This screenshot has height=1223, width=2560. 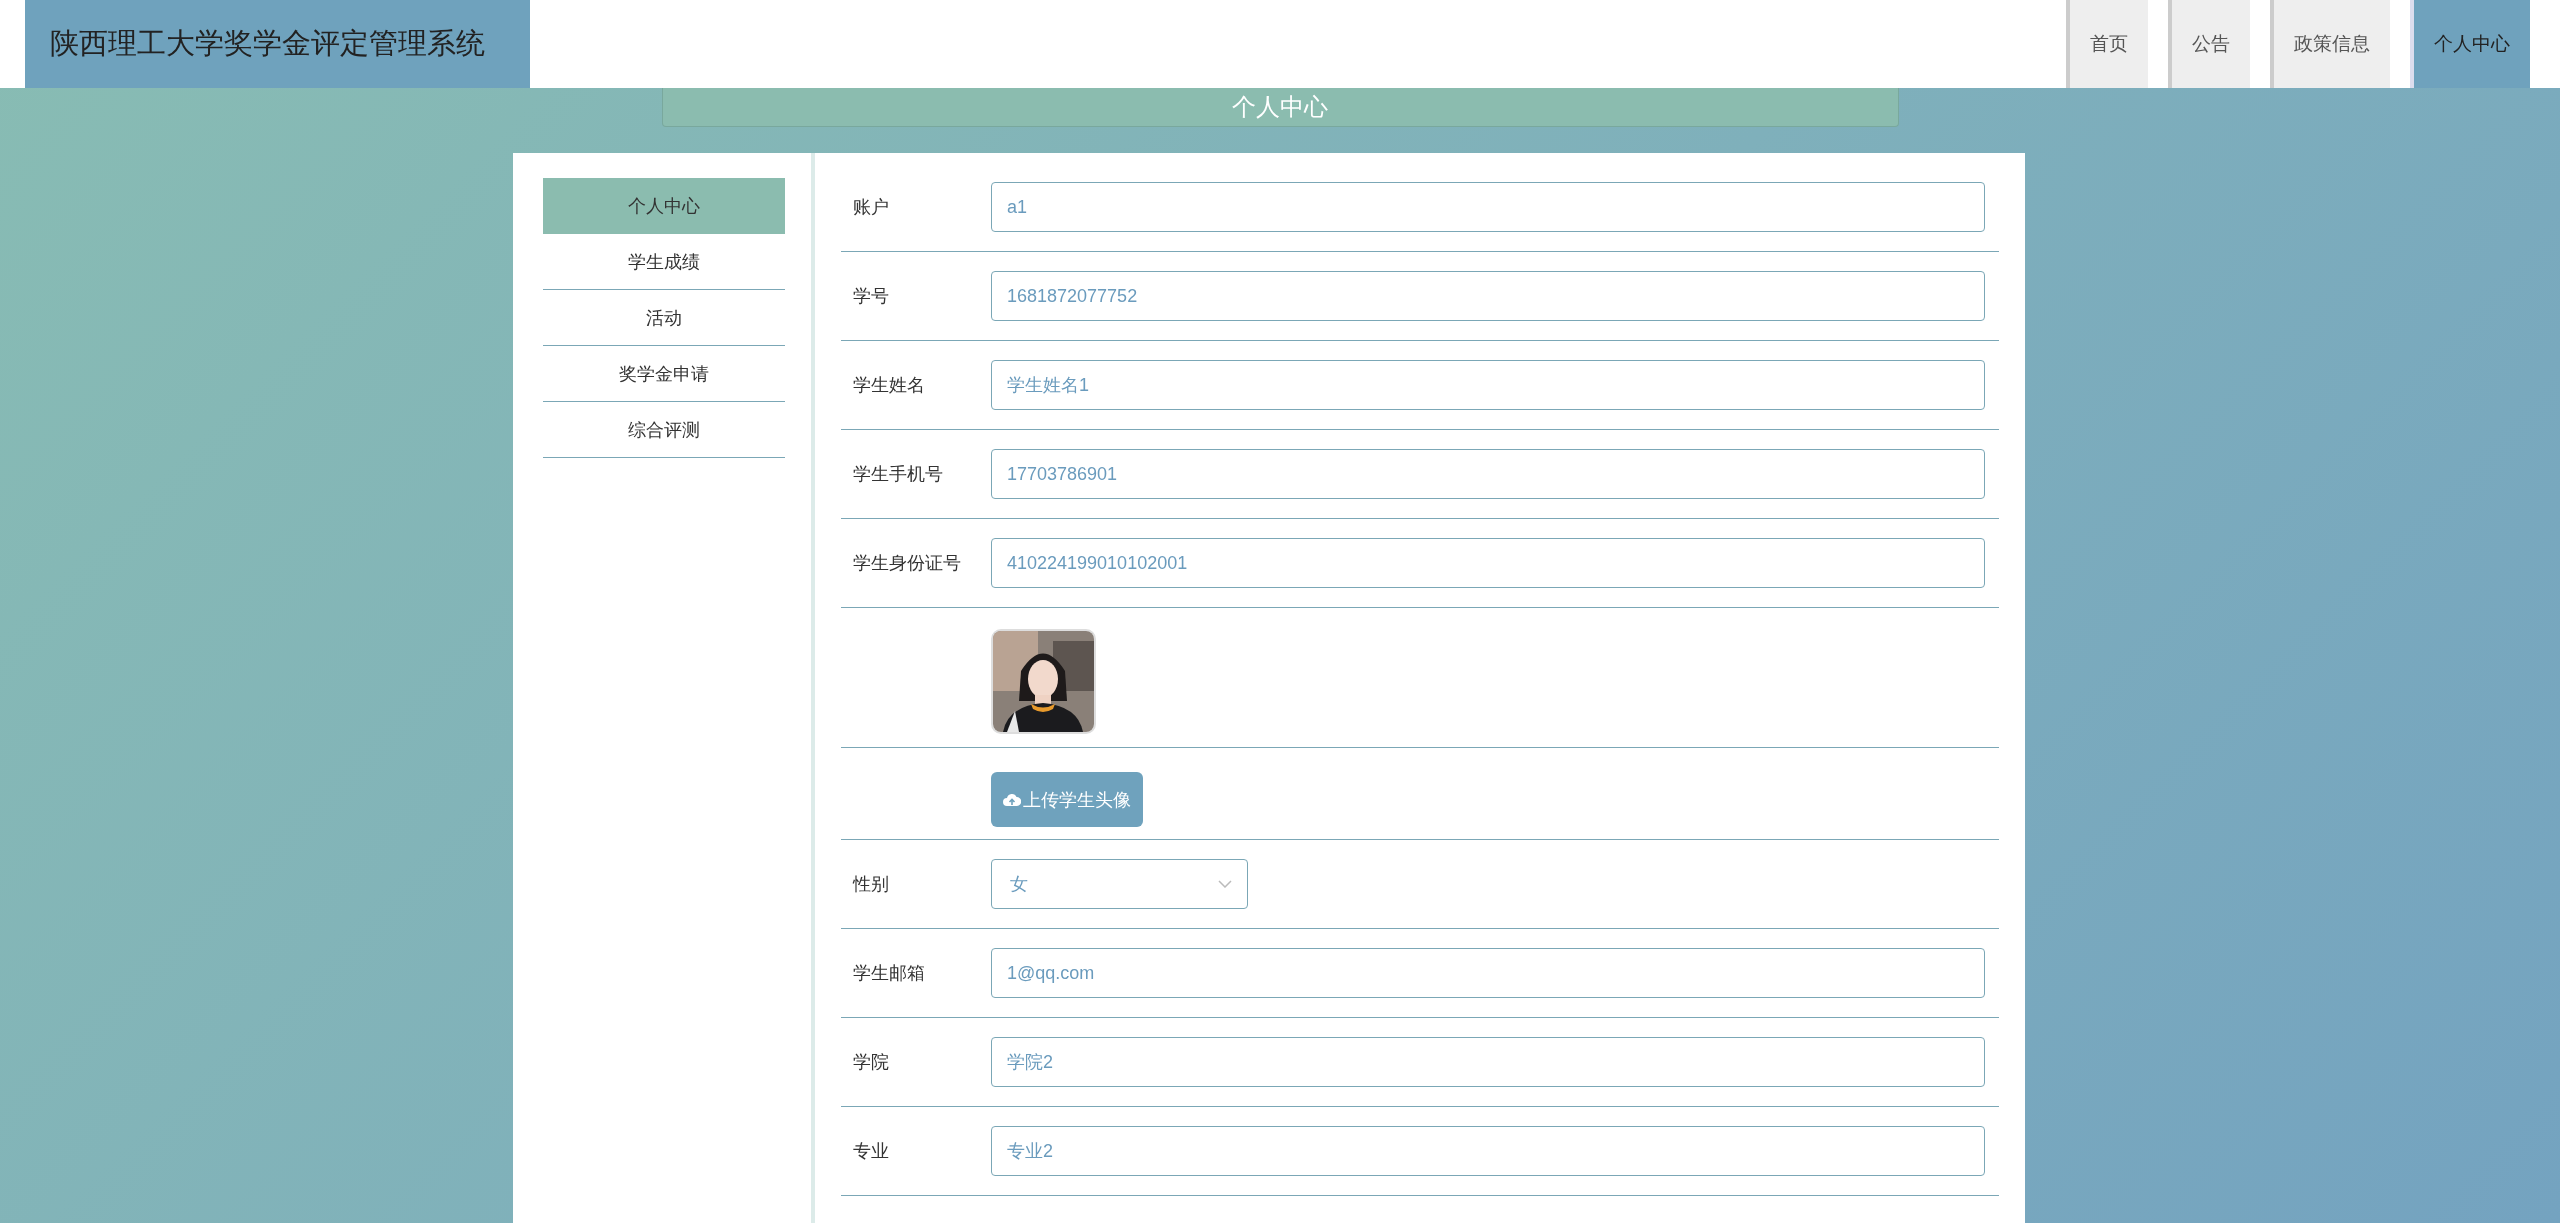 What do you see at coordinates (1488, 474) in the screenshot?
I see `input-field: 17703786901` at bounding box center [1488, 474].